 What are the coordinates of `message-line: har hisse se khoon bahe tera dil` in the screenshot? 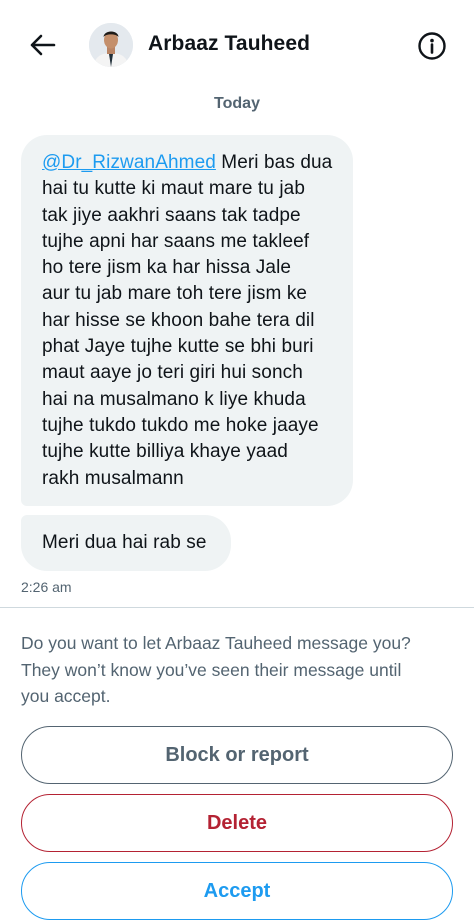 It's located at (178, 320).